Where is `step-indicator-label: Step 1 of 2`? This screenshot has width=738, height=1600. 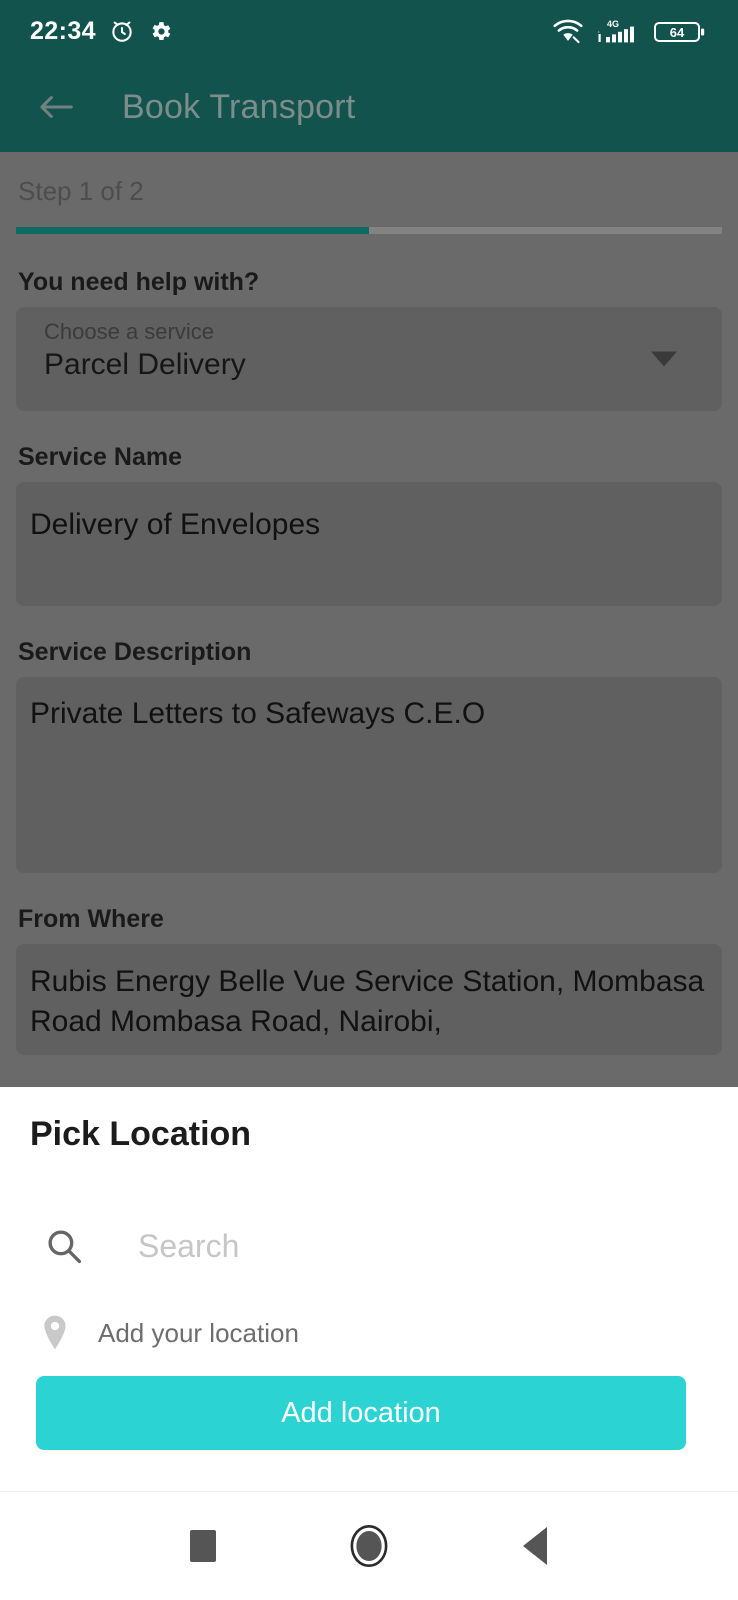
step-indicator-label: Step 1 of 2 is located at coordinates (81, 191).